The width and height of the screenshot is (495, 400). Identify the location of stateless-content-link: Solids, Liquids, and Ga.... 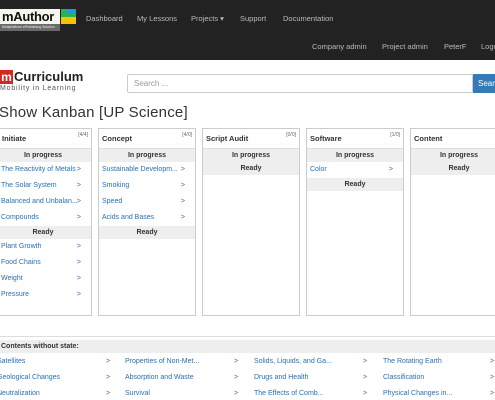
(293, 361).